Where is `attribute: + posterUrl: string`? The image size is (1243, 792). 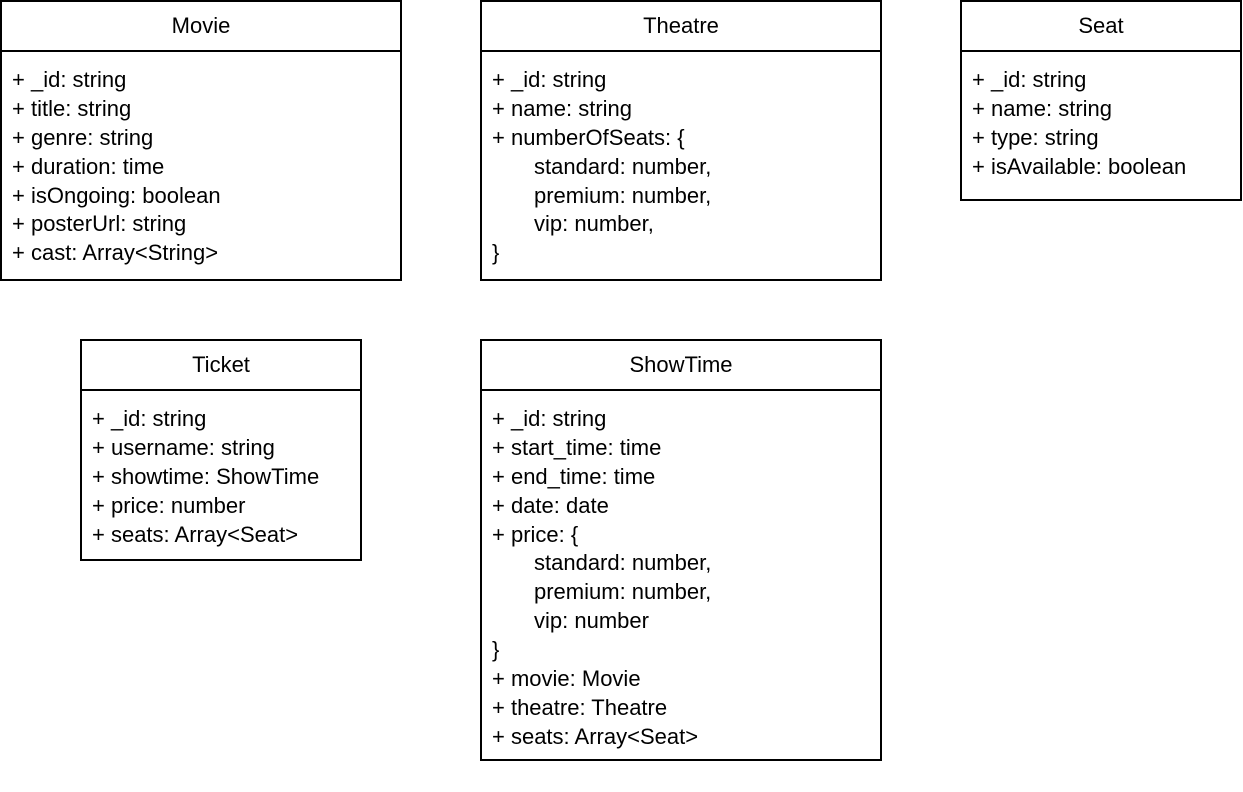 attribute: + posterUrl: string is located at coordinates (99, 224).